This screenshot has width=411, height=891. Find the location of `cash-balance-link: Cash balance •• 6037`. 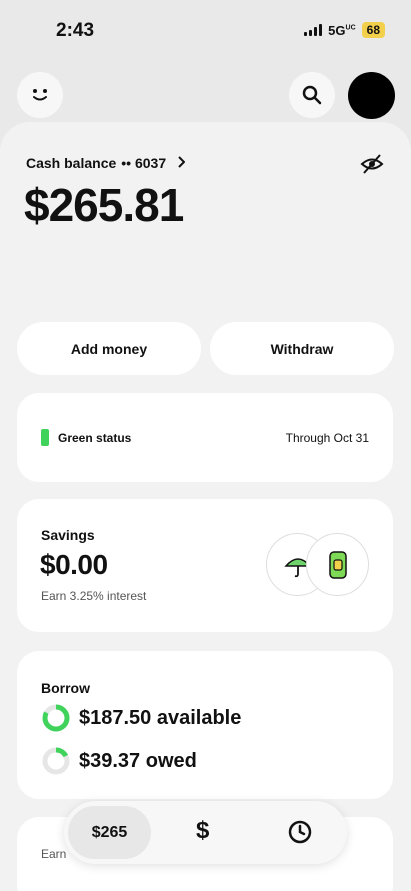

cash-balance-link: Cash balance •• 6037 is located at coordinates (106, 163).